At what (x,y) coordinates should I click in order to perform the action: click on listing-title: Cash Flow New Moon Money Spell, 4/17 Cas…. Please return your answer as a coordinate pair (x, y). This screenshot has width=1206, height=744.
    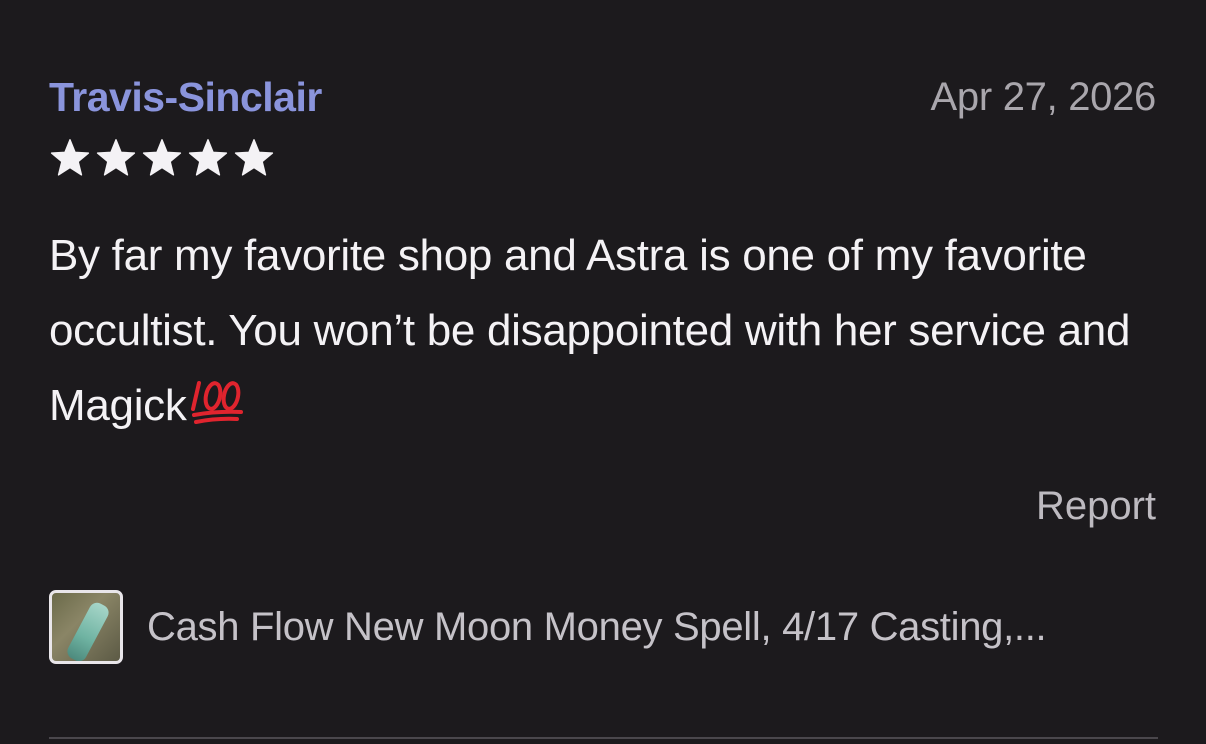
    Looking at the image, I should click on (597, 626).